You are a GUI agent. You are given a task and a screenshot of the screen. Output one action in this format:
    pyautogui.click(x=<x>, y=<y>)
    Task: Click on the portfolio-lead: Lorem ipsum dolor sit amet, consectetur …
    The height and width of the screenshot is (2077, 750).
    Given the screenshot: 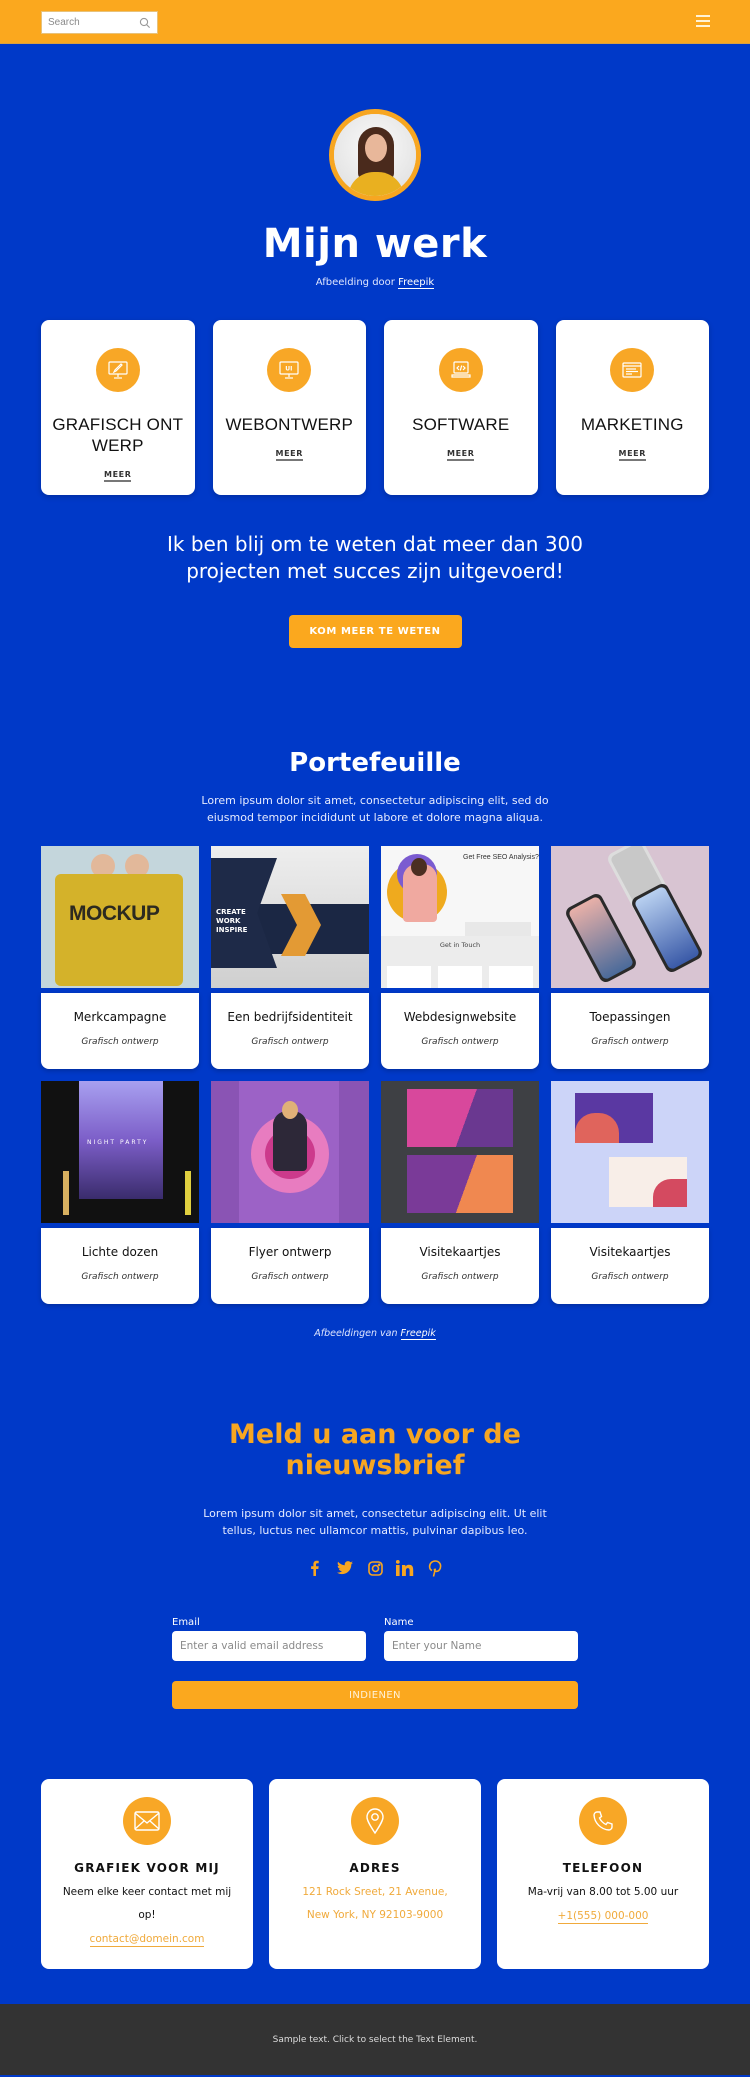 What is the action you would take?
    pyautogui.click(x=375, y=809)
    